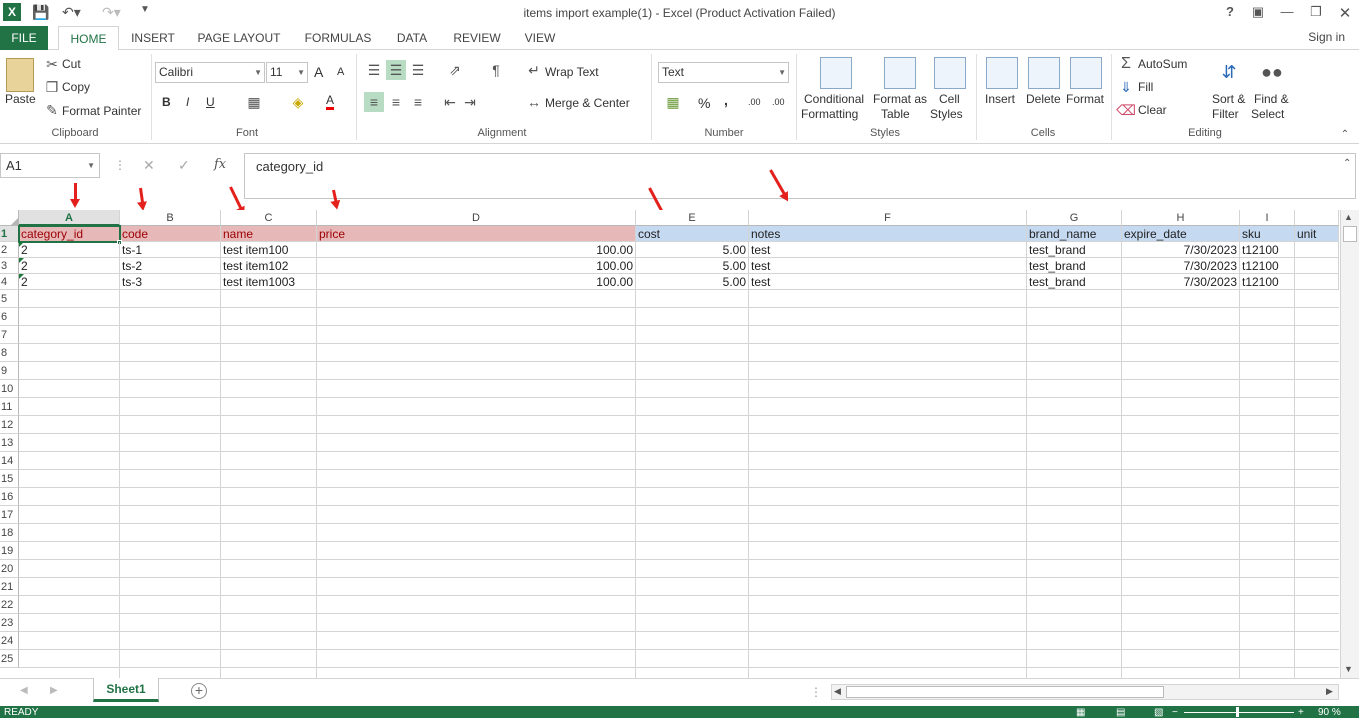 The image size is (1359, 720). What do you see at coordinates (9, 443) in the screenshot?
I see `row-header: 13` at bounding box center [9, 443].